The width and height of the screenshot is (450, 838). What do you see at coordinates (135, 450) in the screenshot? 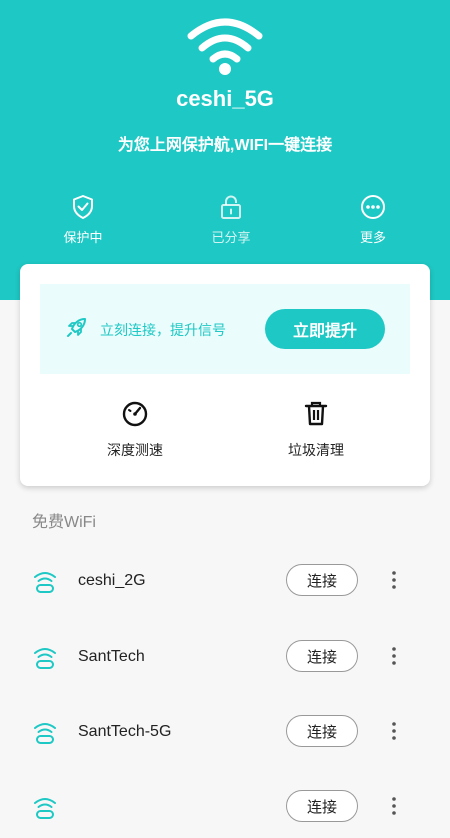
I see `speed-test-label: 深度测速` at bounding box center [135, 450].